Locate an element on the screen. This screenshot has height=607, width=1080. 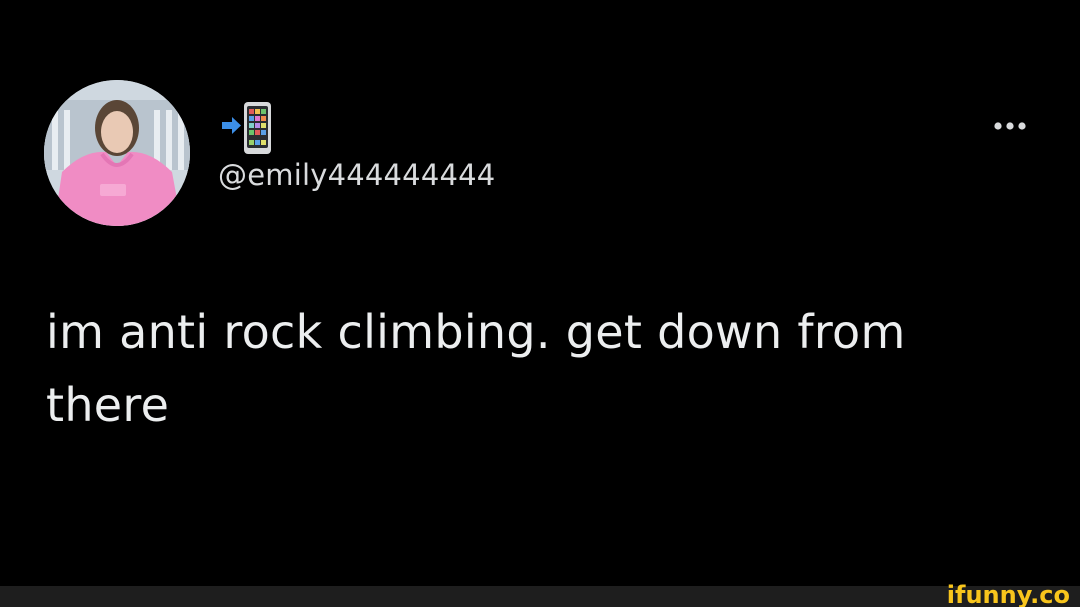
ifunny-watermark: ifunny.co is located at coordinates (1008, 594).